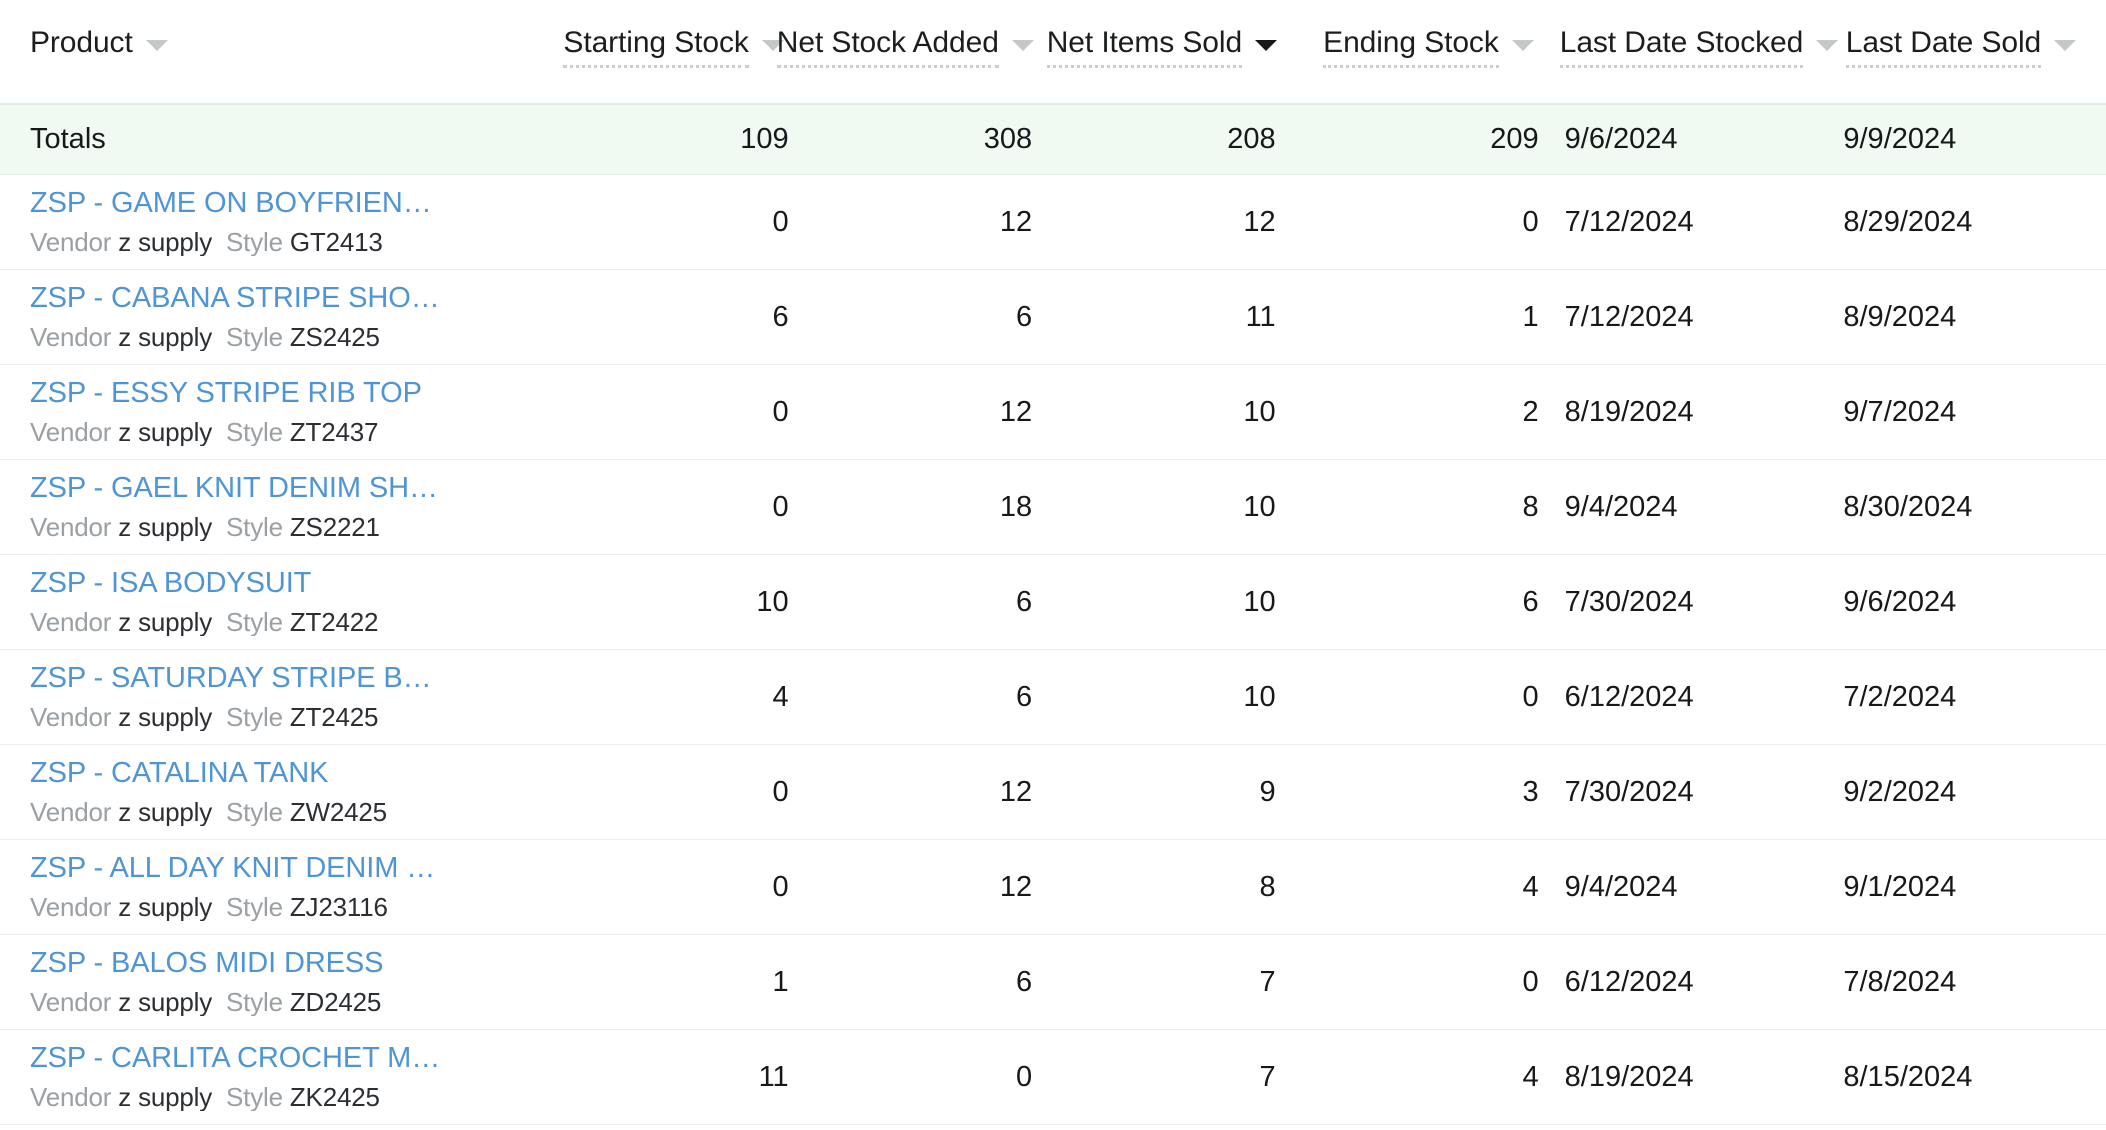 The image size is (2106, 1130). Describe the element at coordinates (288, 393) in the screenshot. I see `product-link: ZSP - ESSY STRIPE RIB TOP` at that location.